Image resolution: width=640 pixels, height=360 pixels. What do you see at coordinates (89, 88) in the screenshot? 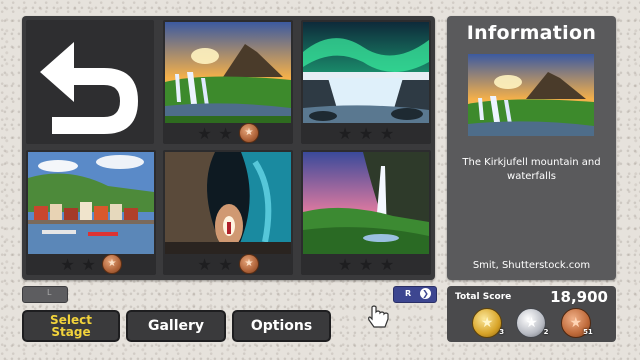
I see `back-arrow-icon` at bounding box center [89, 88].